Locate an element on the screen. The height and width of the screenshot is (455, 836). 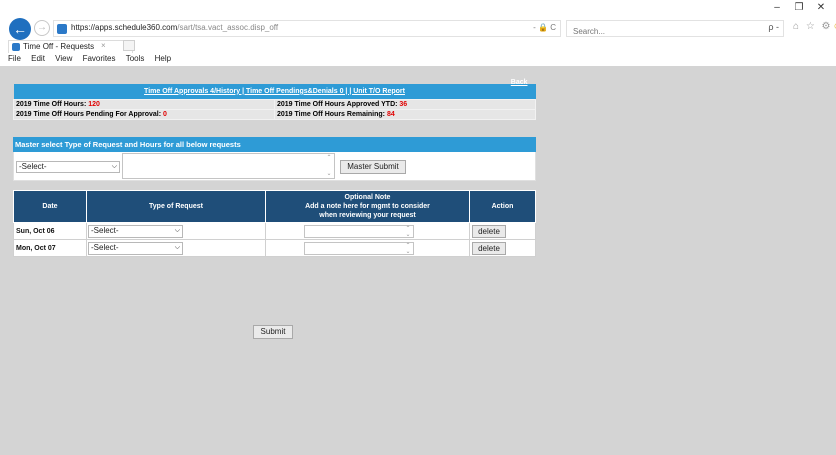
site-favicon-icon is located at coordinates (62, 29).